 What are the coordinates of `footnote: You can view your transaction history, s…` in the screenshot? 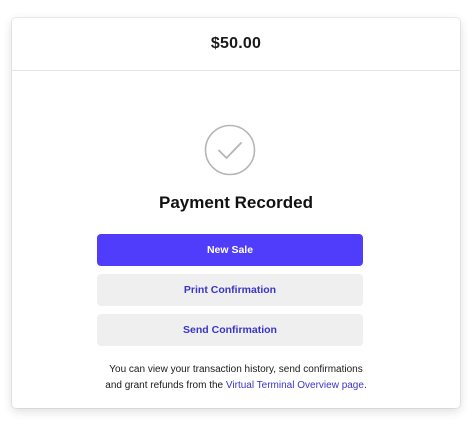 It's located at (236, 378).